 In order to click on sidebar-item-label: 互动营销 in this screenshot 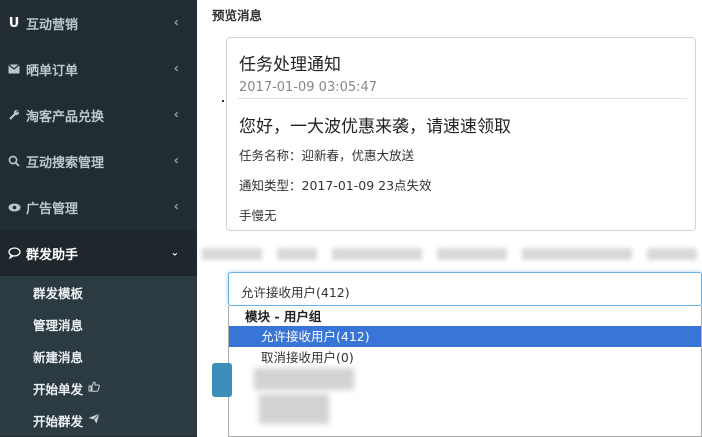, I will do `click(52, 25)`.